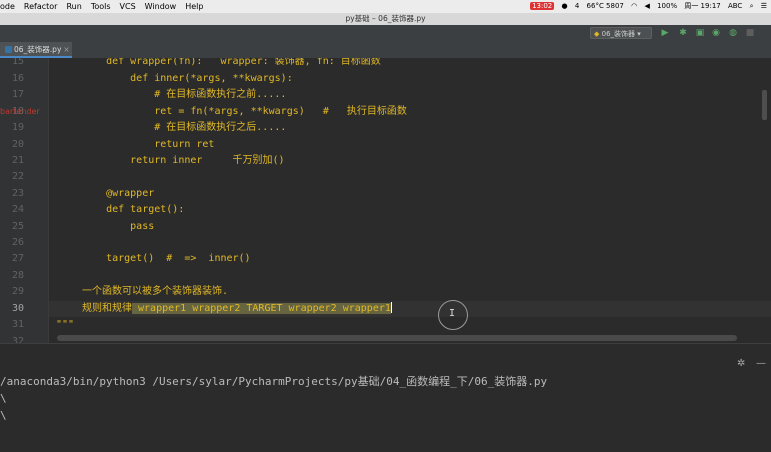 The image size is (771, 452). Describe the element at coordinates (7, 6) in the screenshot. I see `menu-code: ode` at that location.